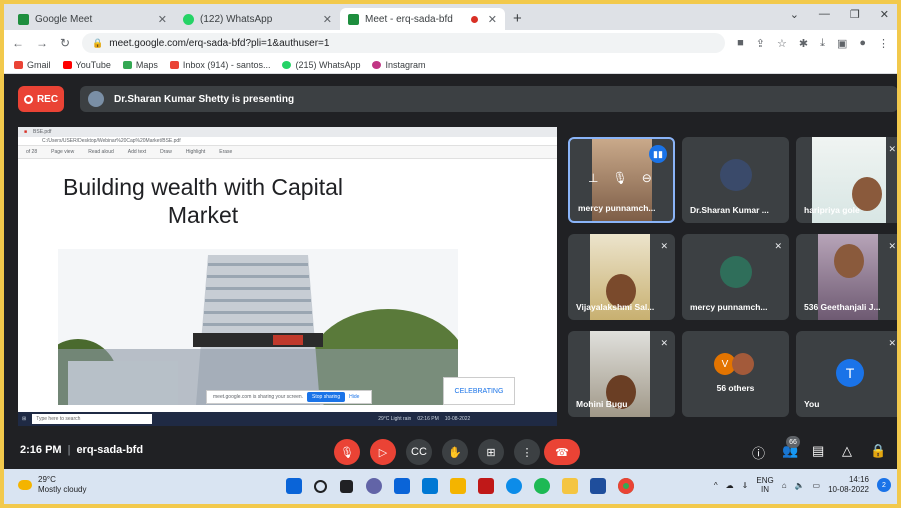 The height and width of the screenshot is (508, 901). I want to click on browser-tab-meet-active: Meet - erq-sada-bfd ✕, so click(422, 19).